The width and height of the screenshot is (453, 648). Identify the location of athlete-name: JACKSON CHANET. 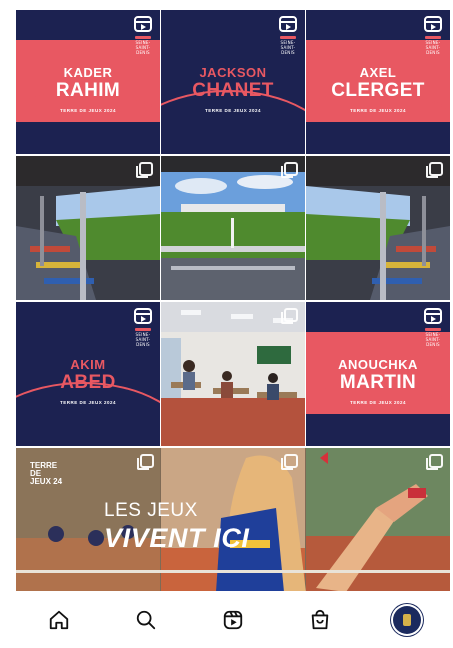
(233, 83).